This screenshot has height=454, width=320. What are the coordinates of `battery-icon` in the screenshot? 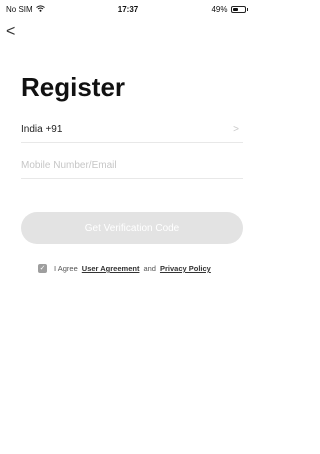 It's located at (238, 9).